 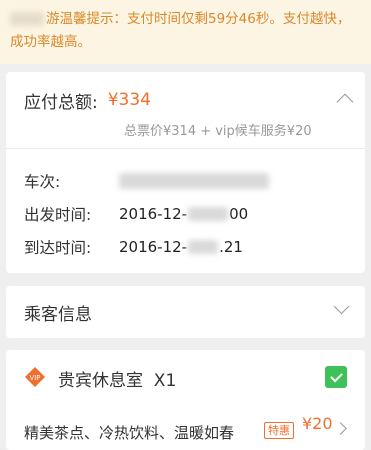 I want to click on arrive-label: 到达时间:, so click(x=58, y=248).